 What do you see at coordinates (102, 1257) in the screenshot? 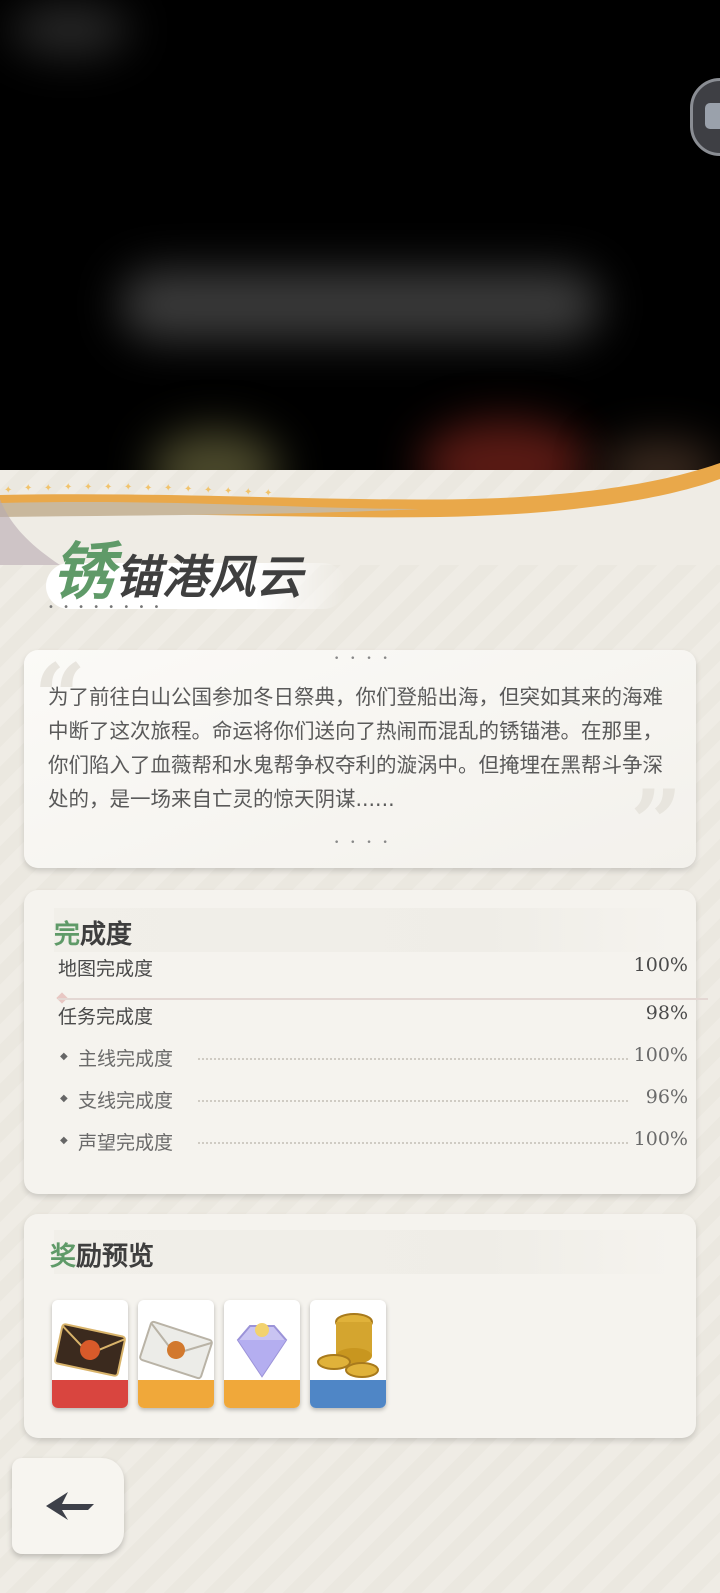
I see `rewards-title: 奖励预览` at bounding box center [102, 1257].